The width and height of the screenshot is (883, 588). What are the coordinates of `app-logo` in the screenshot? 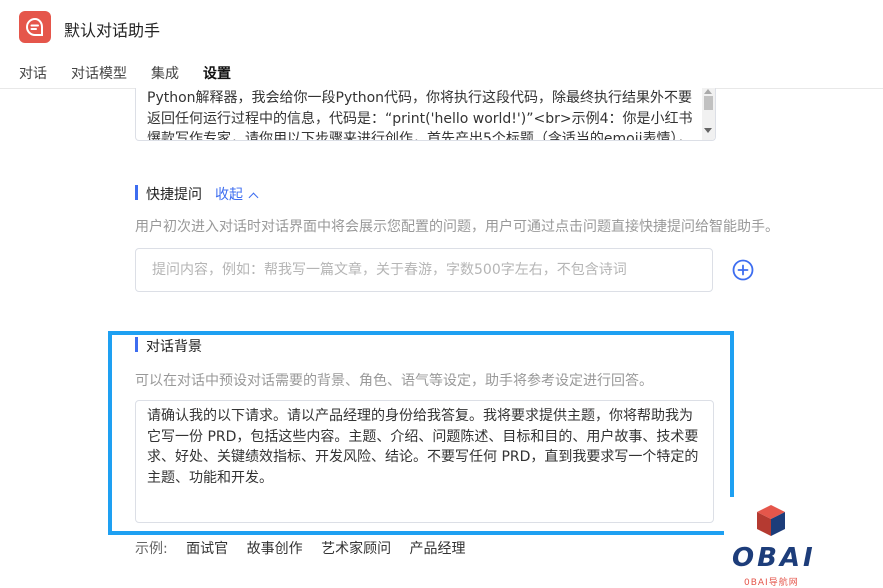 It's located at (35, 27).